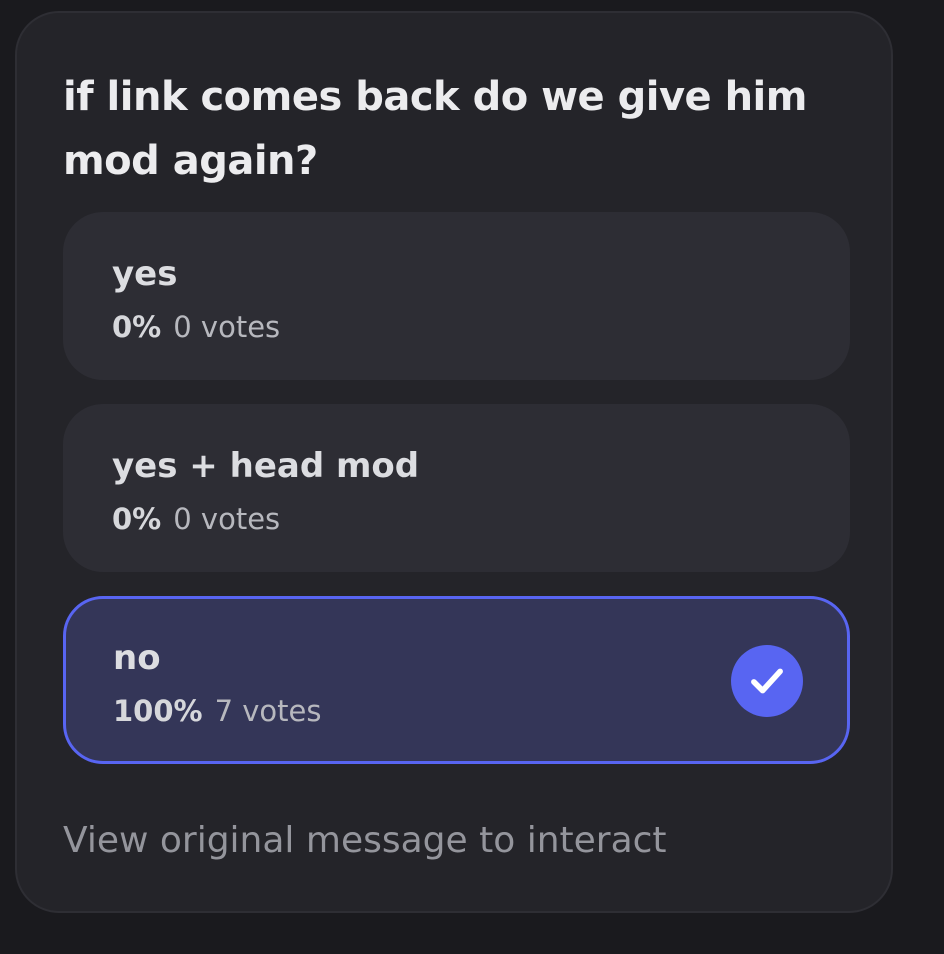 This screenshot has width=944, height=954. Describe the element at coordinates (137, 658) in the screenshot. I see `poll-option-label: no` at that location.